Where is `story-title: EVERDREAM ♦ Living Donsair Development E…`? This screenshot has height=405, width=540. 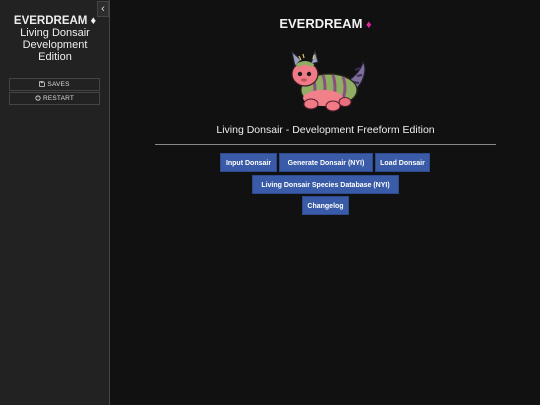
story-title: EVERDREAM ♦ Living Donsair Development E… is located at coordinates (55, 39).